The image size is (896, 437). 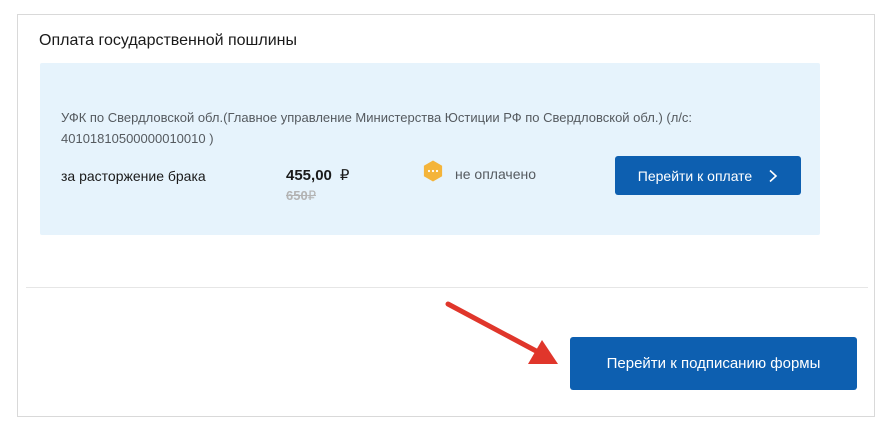 I want to click on chevron-right-icon, so click(x=773, y=175).